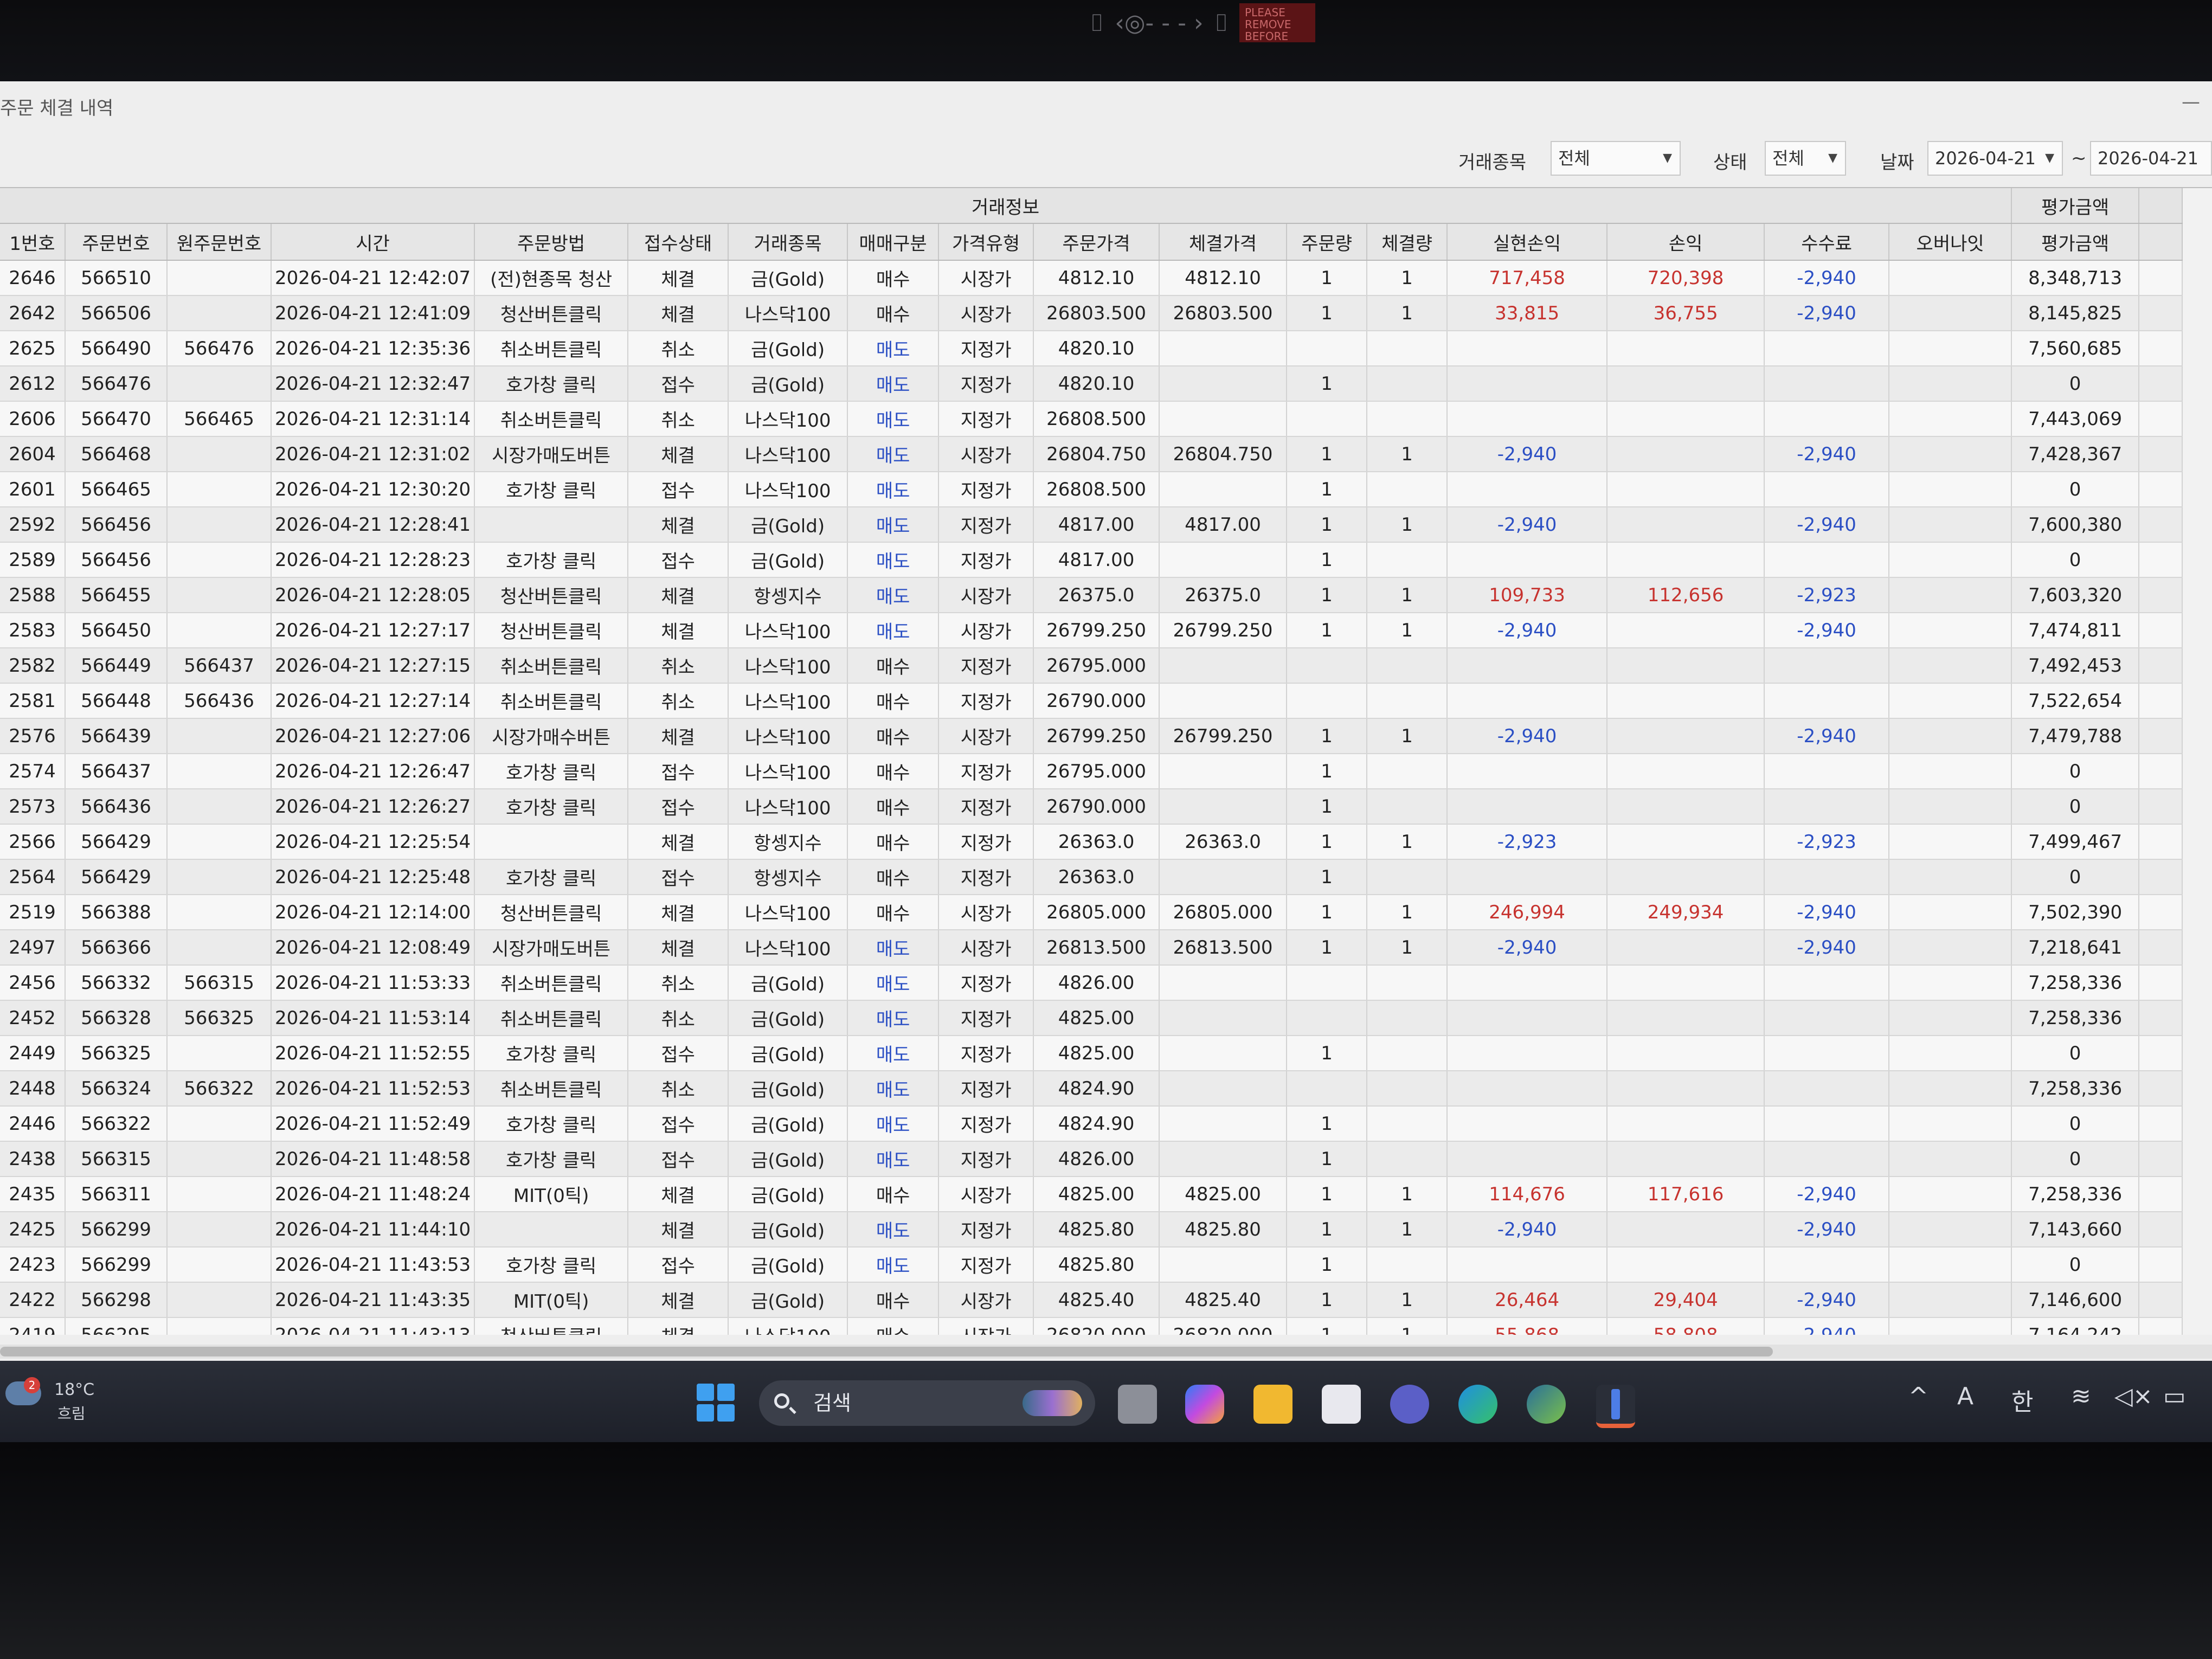 This screenshot has height=1659, width=2212. I want to click on weather-widget: 2 18°C 흐림, so click(59, 1401).